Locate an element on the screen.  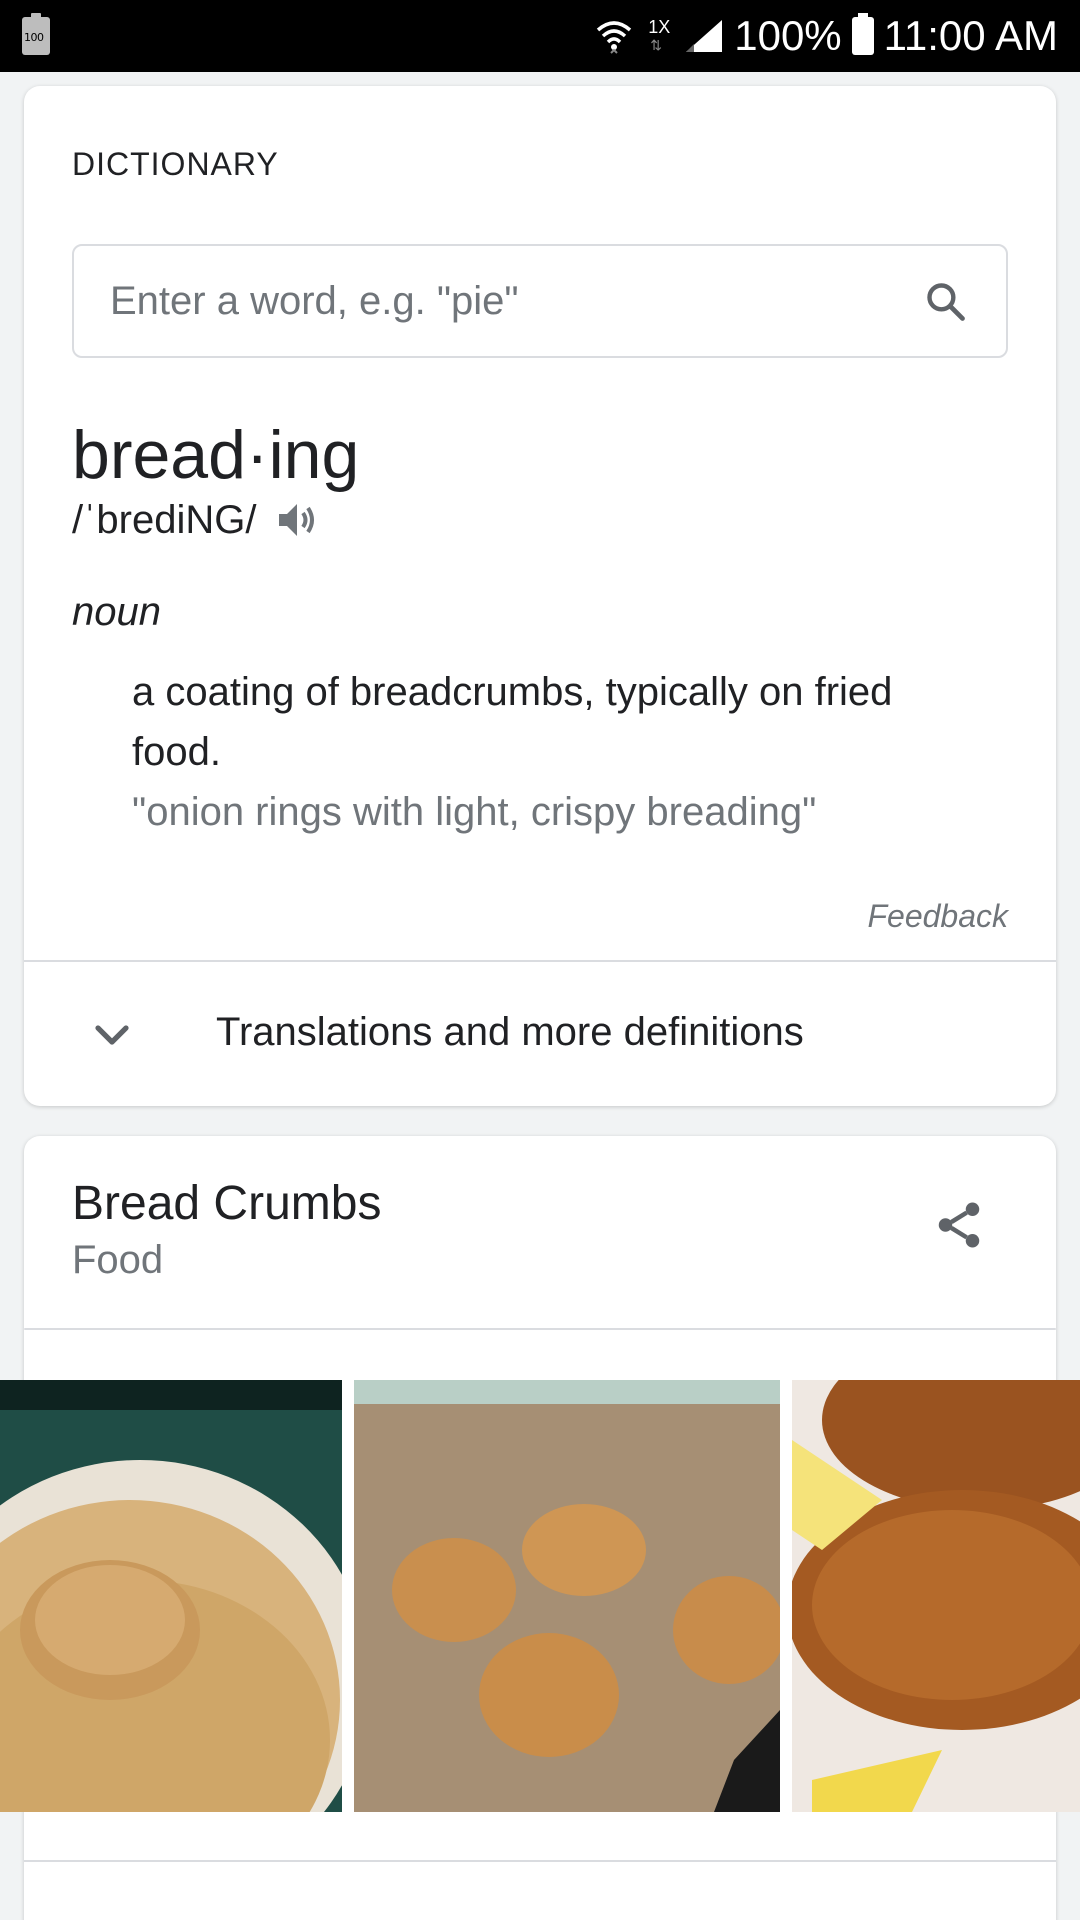
breadcrumbs-plate-image is located at coordinates (171, 1596).